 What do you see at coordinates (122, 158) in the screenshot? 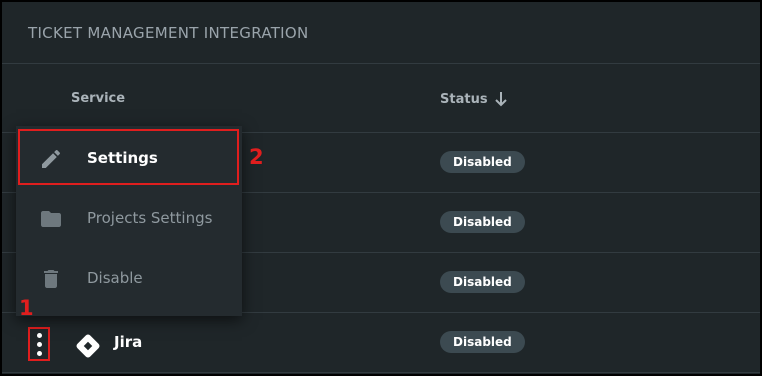
I see `menu-item-label: Settings` at bounding box center [122, 158].